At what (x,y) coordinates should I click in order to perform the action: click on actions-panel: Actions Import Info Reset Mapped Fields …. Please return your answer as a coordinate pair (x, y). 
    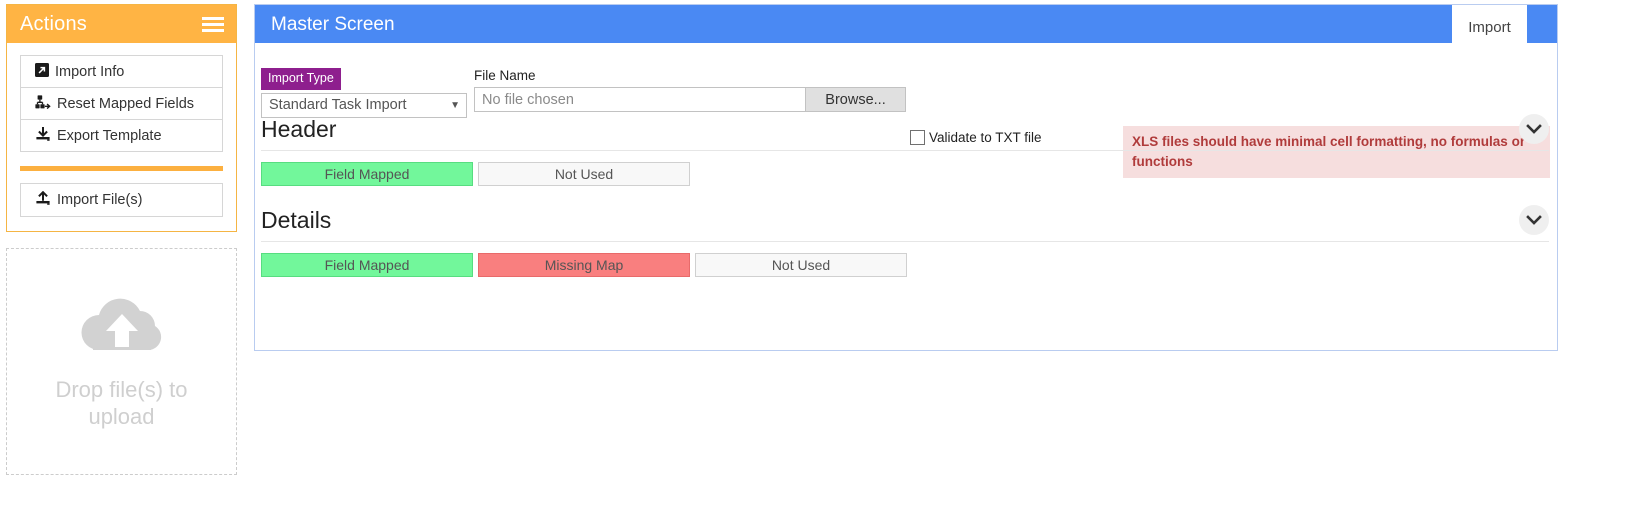
    Looking at the image, I should click on (121, 118).